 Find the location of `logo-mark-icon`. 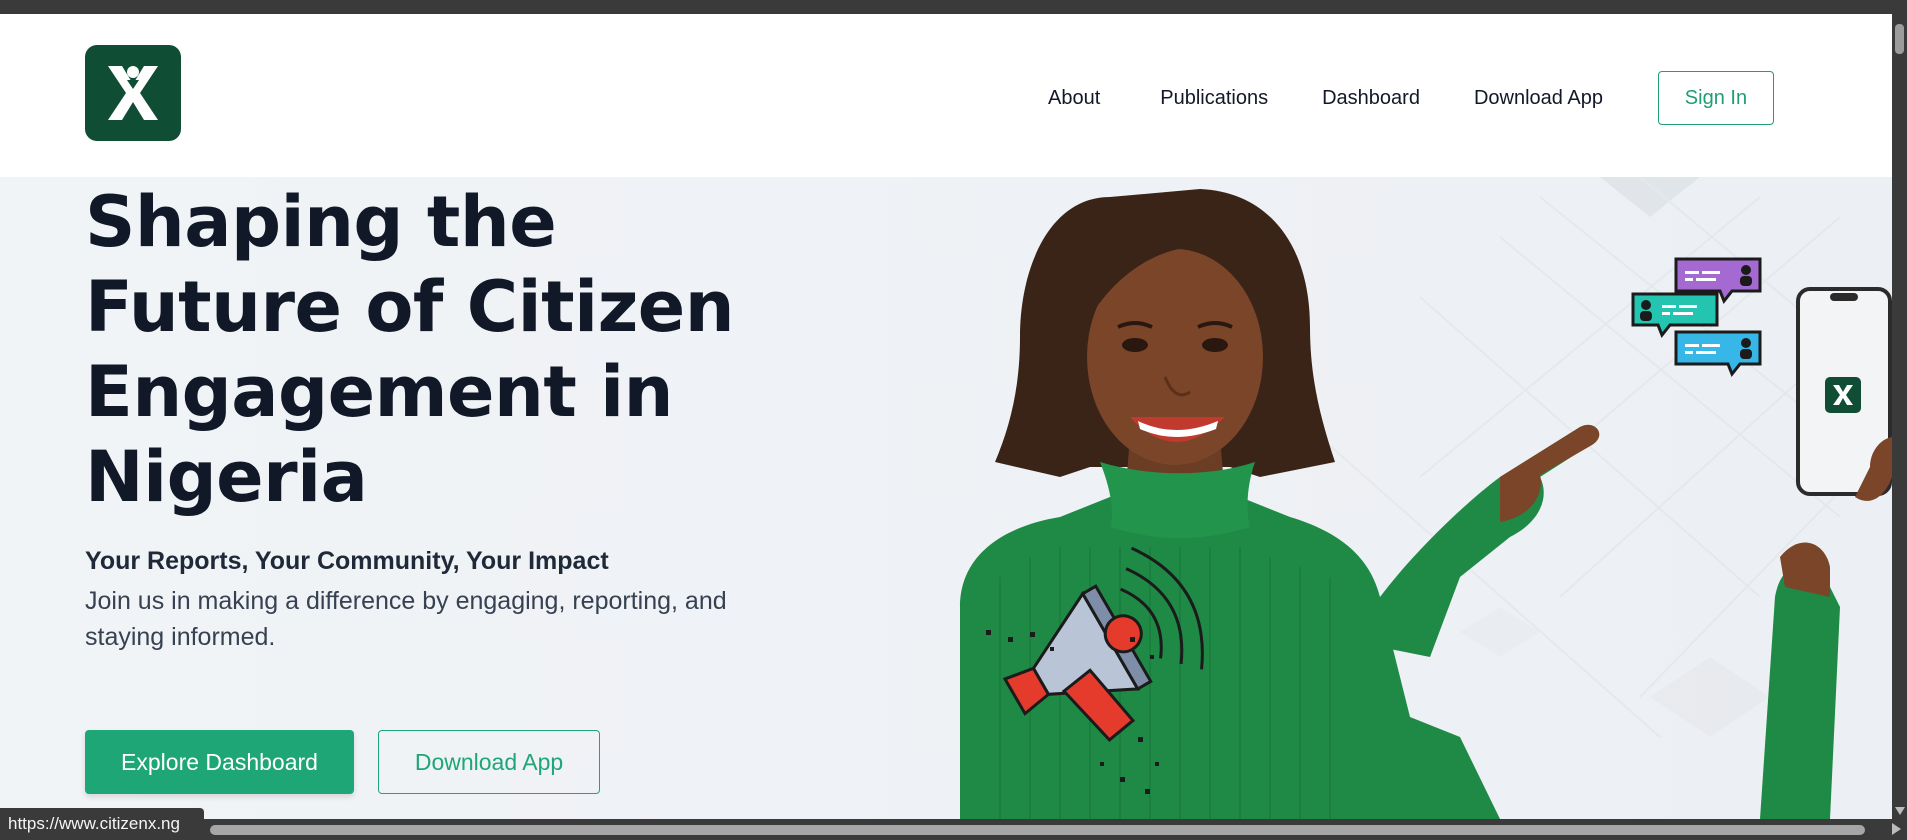

logo-mark-icon is located at coordinates (133, 93).